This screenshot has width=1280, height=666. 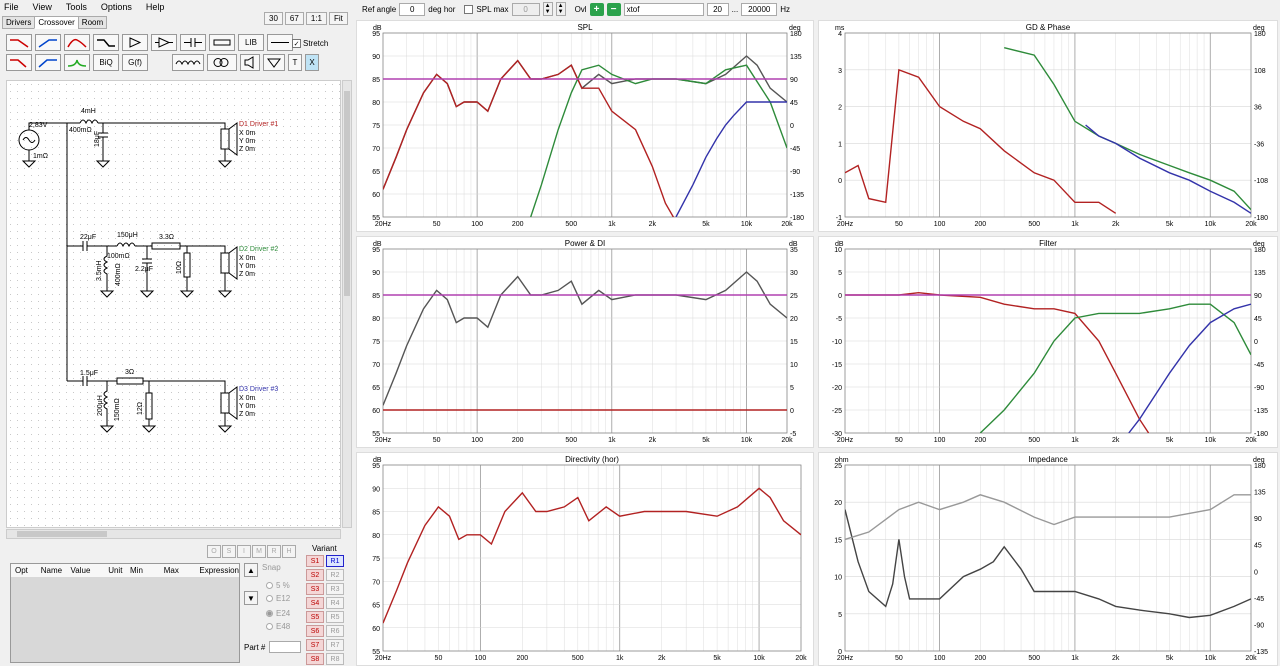 What do you see at coordinates (48, 62) in the screenshot?
I see `highpass2-icon` at bounding box center [48, 62].